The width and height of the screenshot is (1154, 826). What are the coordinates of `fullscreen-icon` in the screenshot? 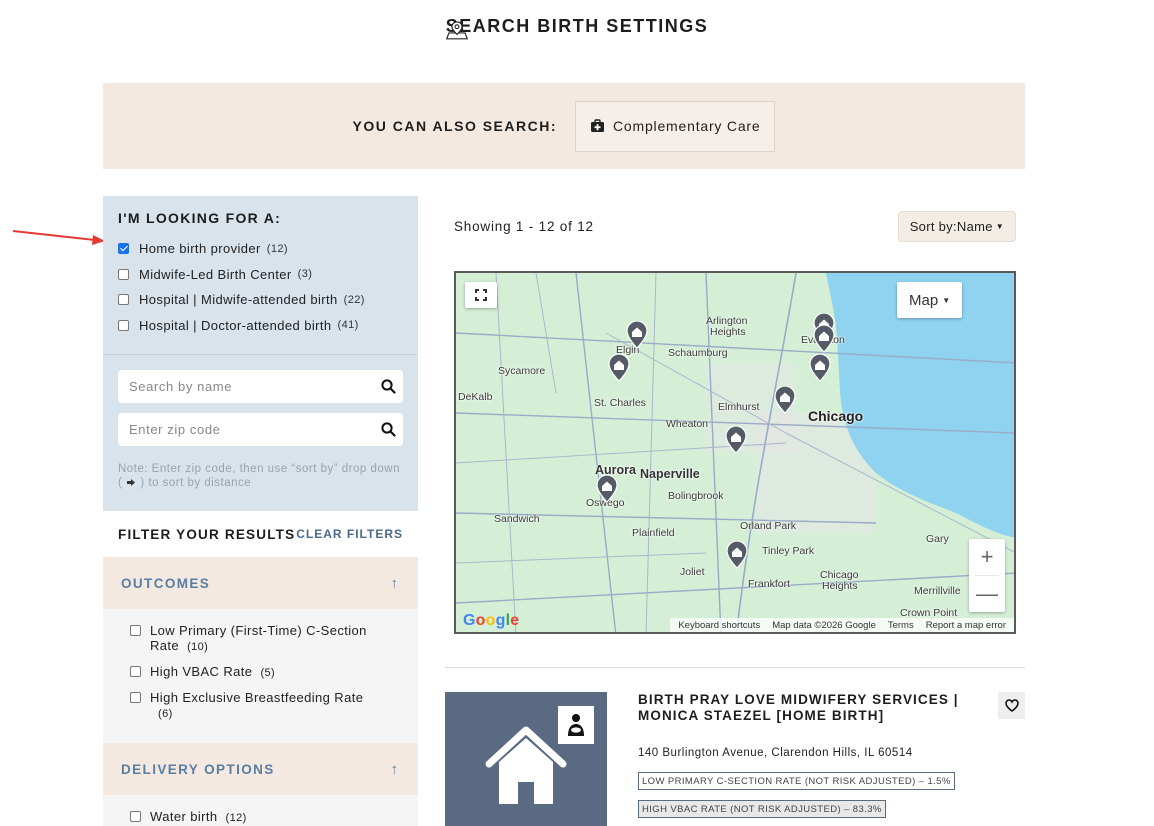 It's located at (481, 295).